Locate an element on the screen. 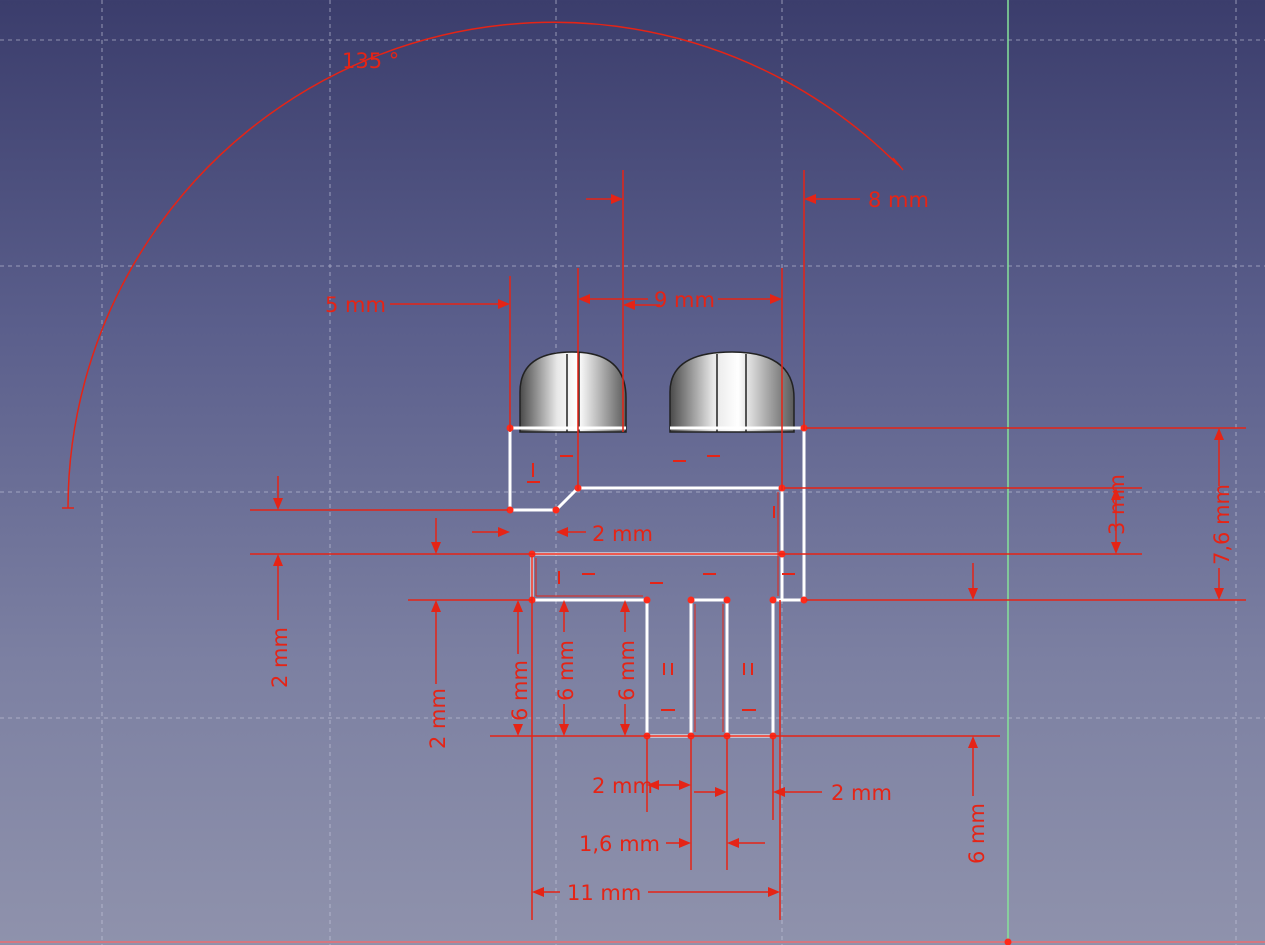  dimension-3mm-label: 3 mm is located at coordinates (1117, 504).